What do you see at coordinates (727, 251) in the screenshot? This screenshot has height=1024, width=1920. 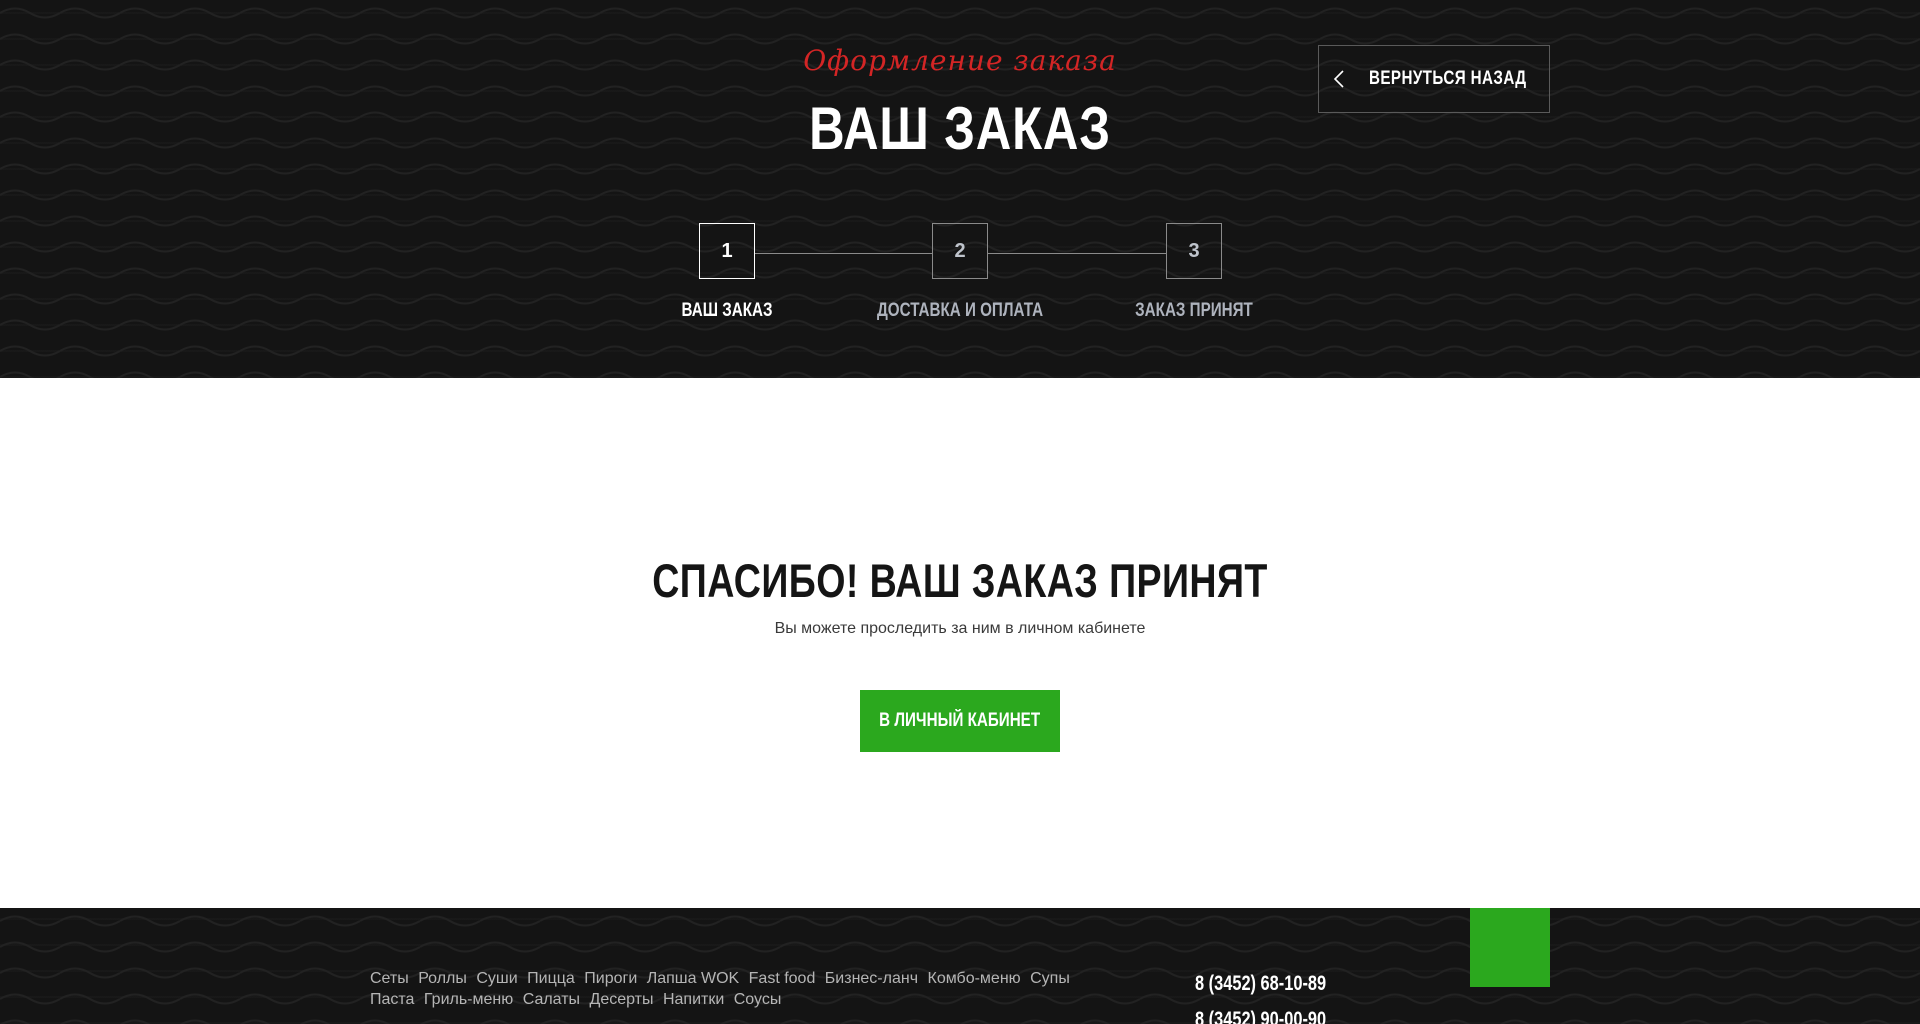 I see `step-1-box: 1` at bounding box center [727, 251].